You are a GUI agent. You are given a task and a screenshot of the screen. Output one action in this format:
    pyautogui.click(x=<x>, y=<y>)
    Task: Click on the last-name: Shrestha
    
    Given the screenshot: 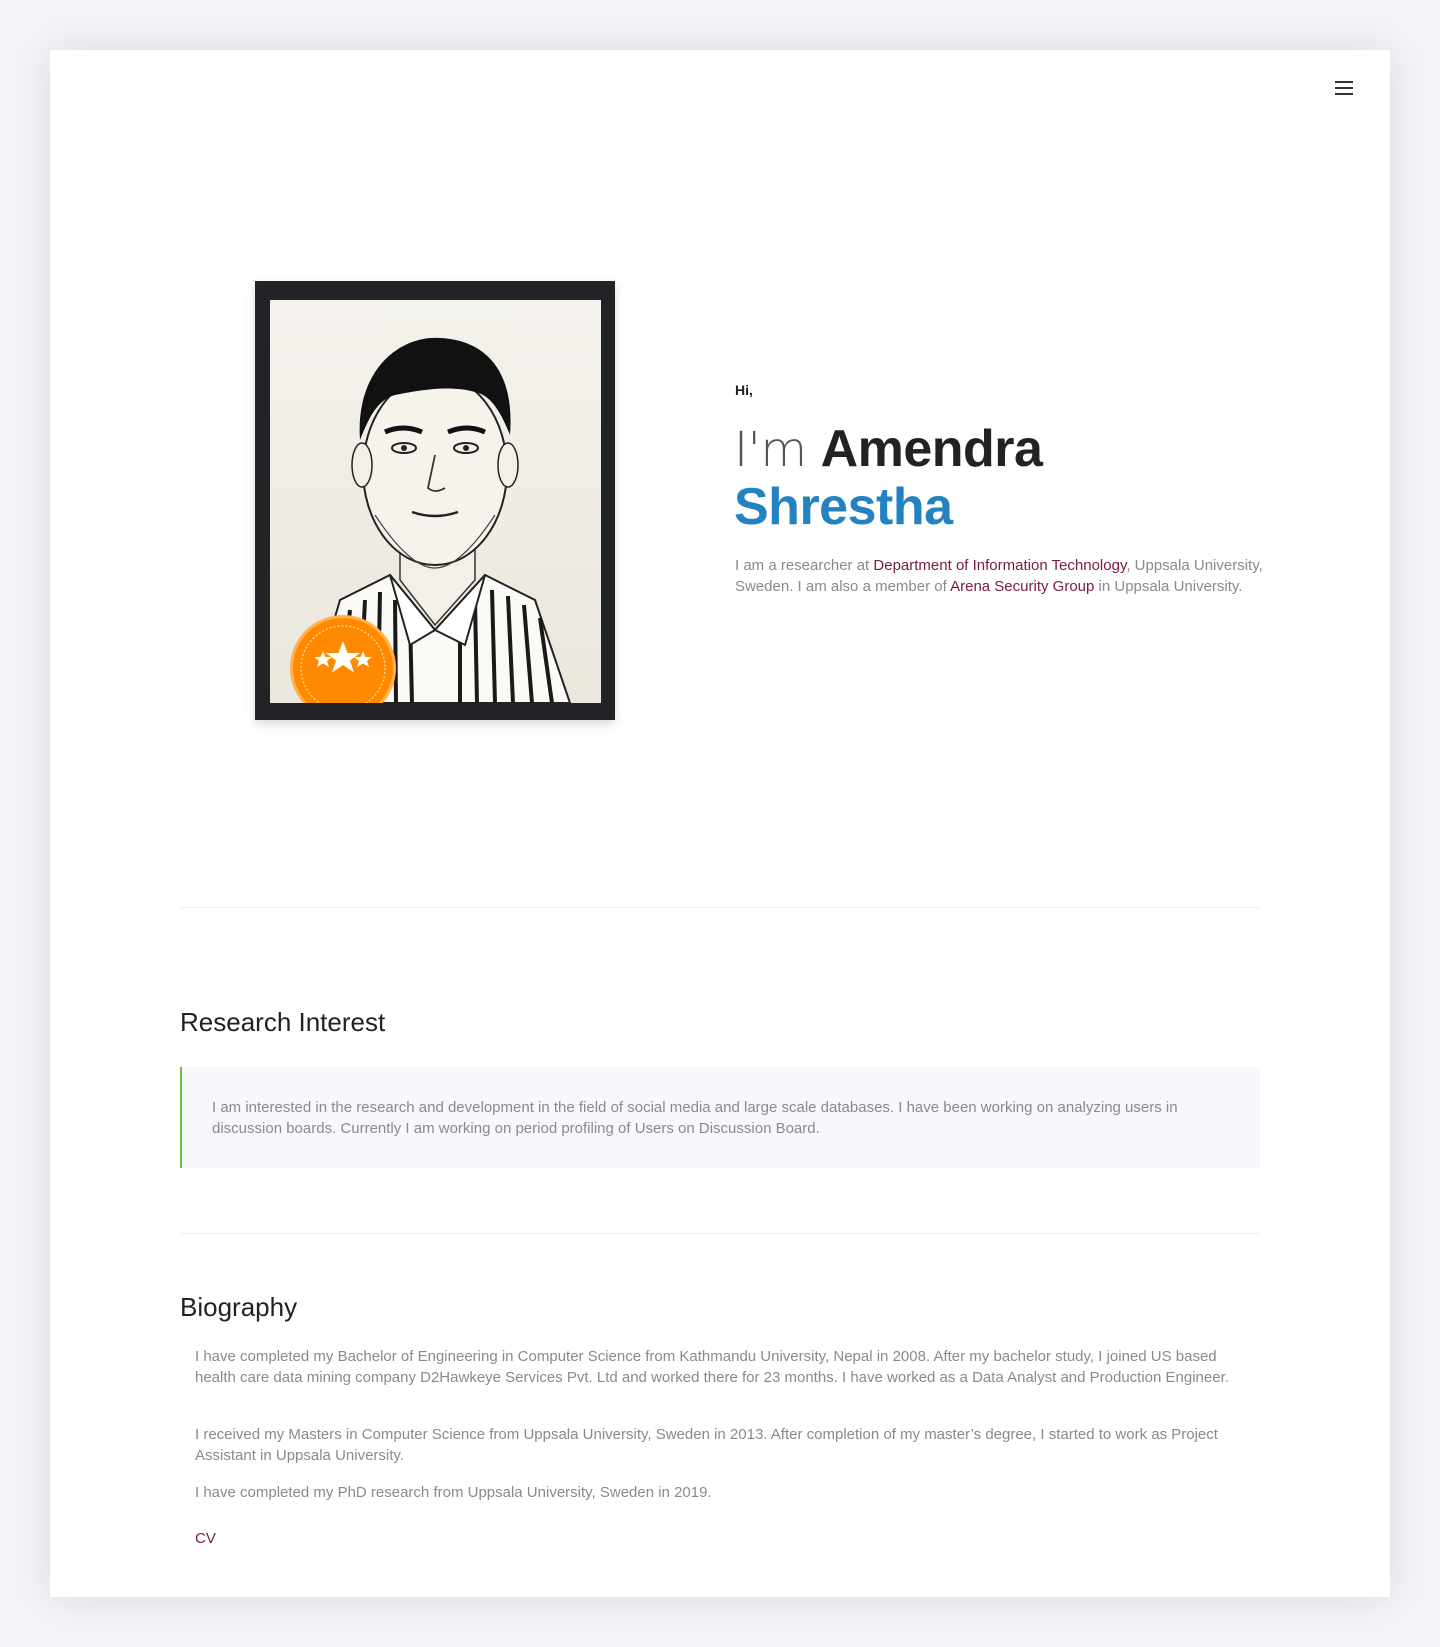 What is the action you would take?
    pyautogui.click(x=843, y=507)
    